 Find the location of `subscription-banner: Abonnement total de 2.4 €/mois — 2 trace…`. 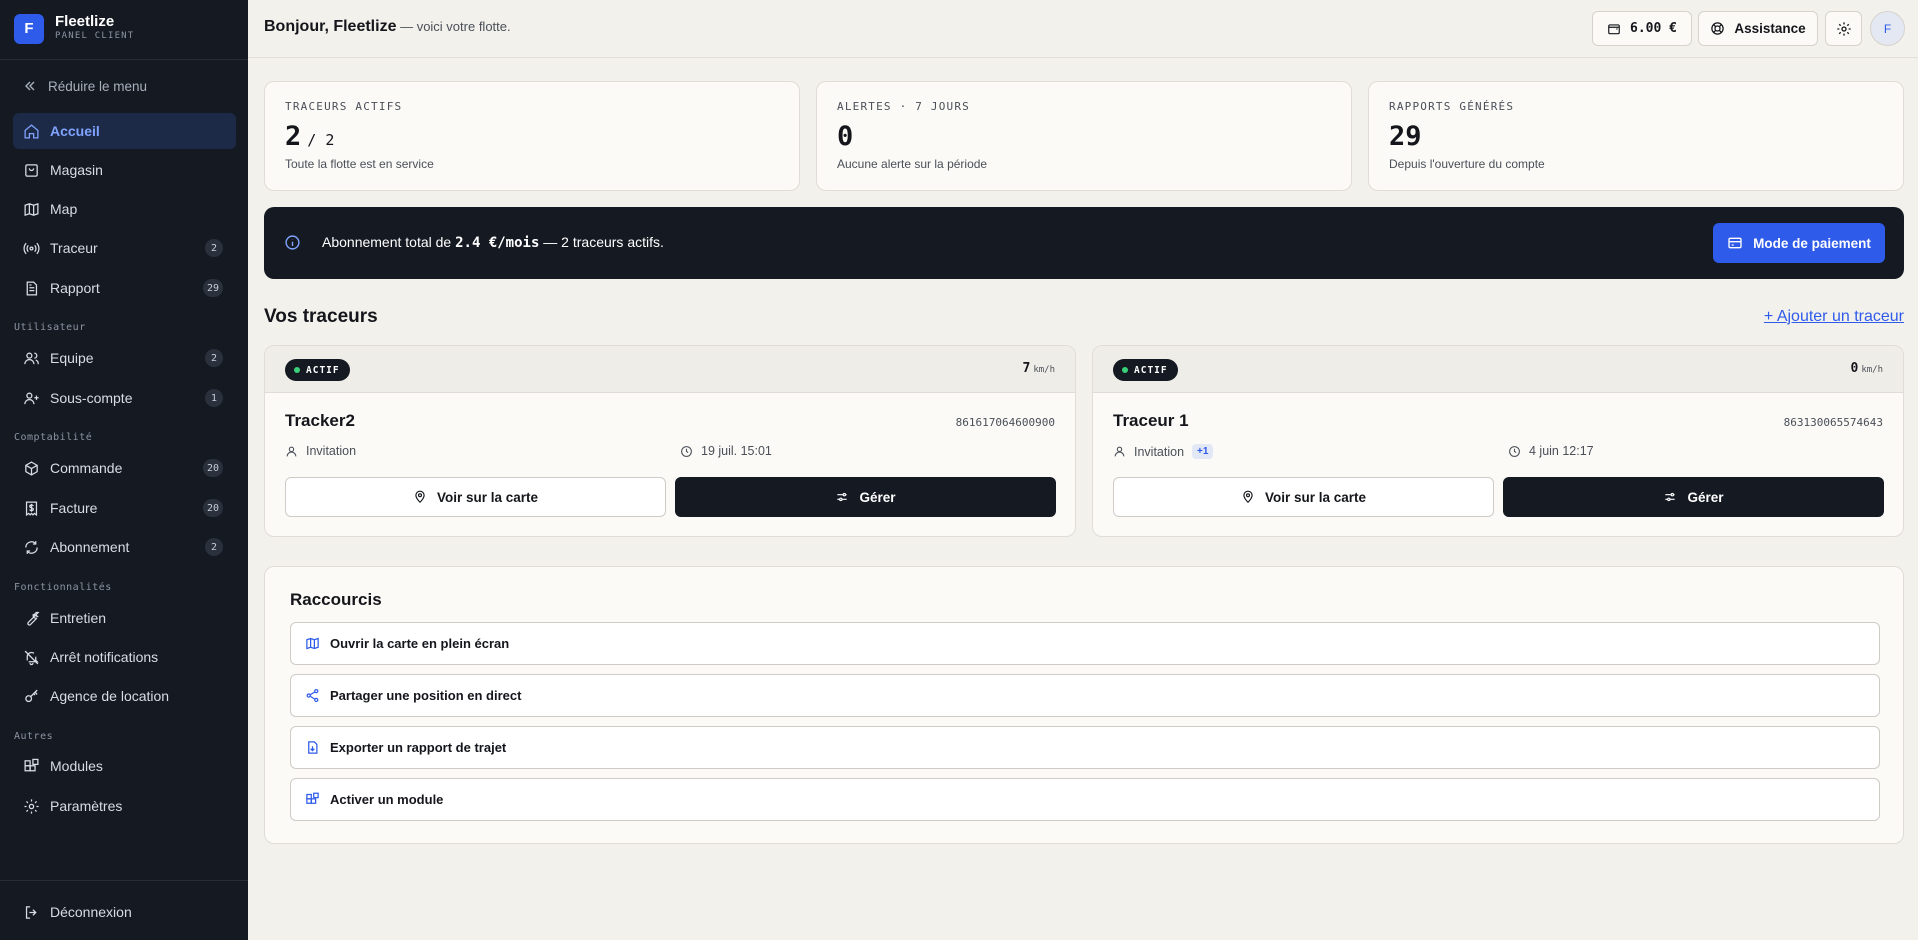

subscription-banner: Abonnement total de 2.4 €/mois — 2 trace… is located at coordinates (1084, 243).